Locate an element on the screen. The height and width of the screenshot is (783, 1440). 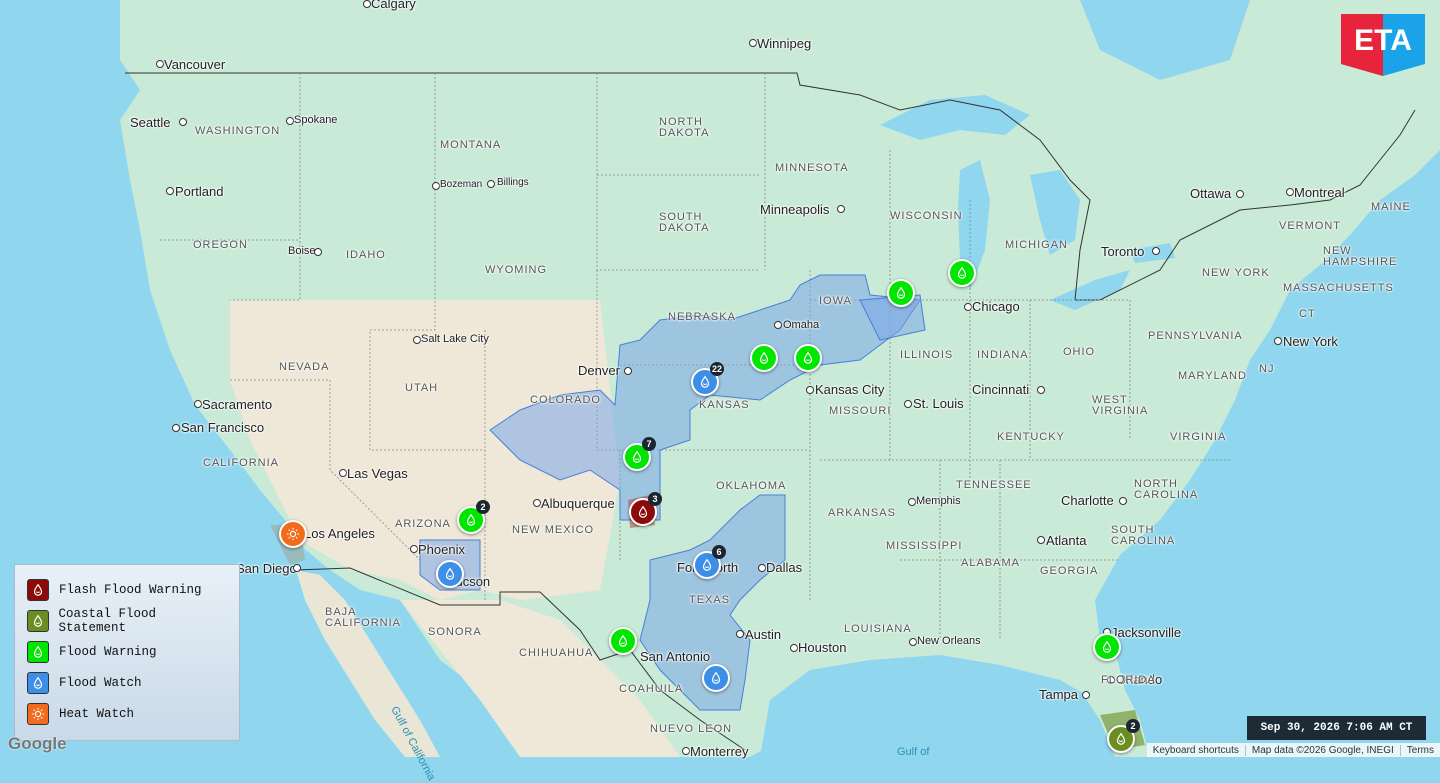
alert-marker-flood-warning: 7 is located at coordinates (639, 454).